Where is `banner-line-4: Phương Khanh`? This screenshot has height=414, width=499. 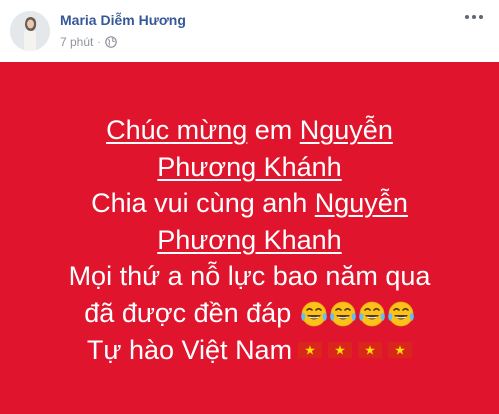
banner-line-4: Phương Khanh is located at coordinates (249, 240).